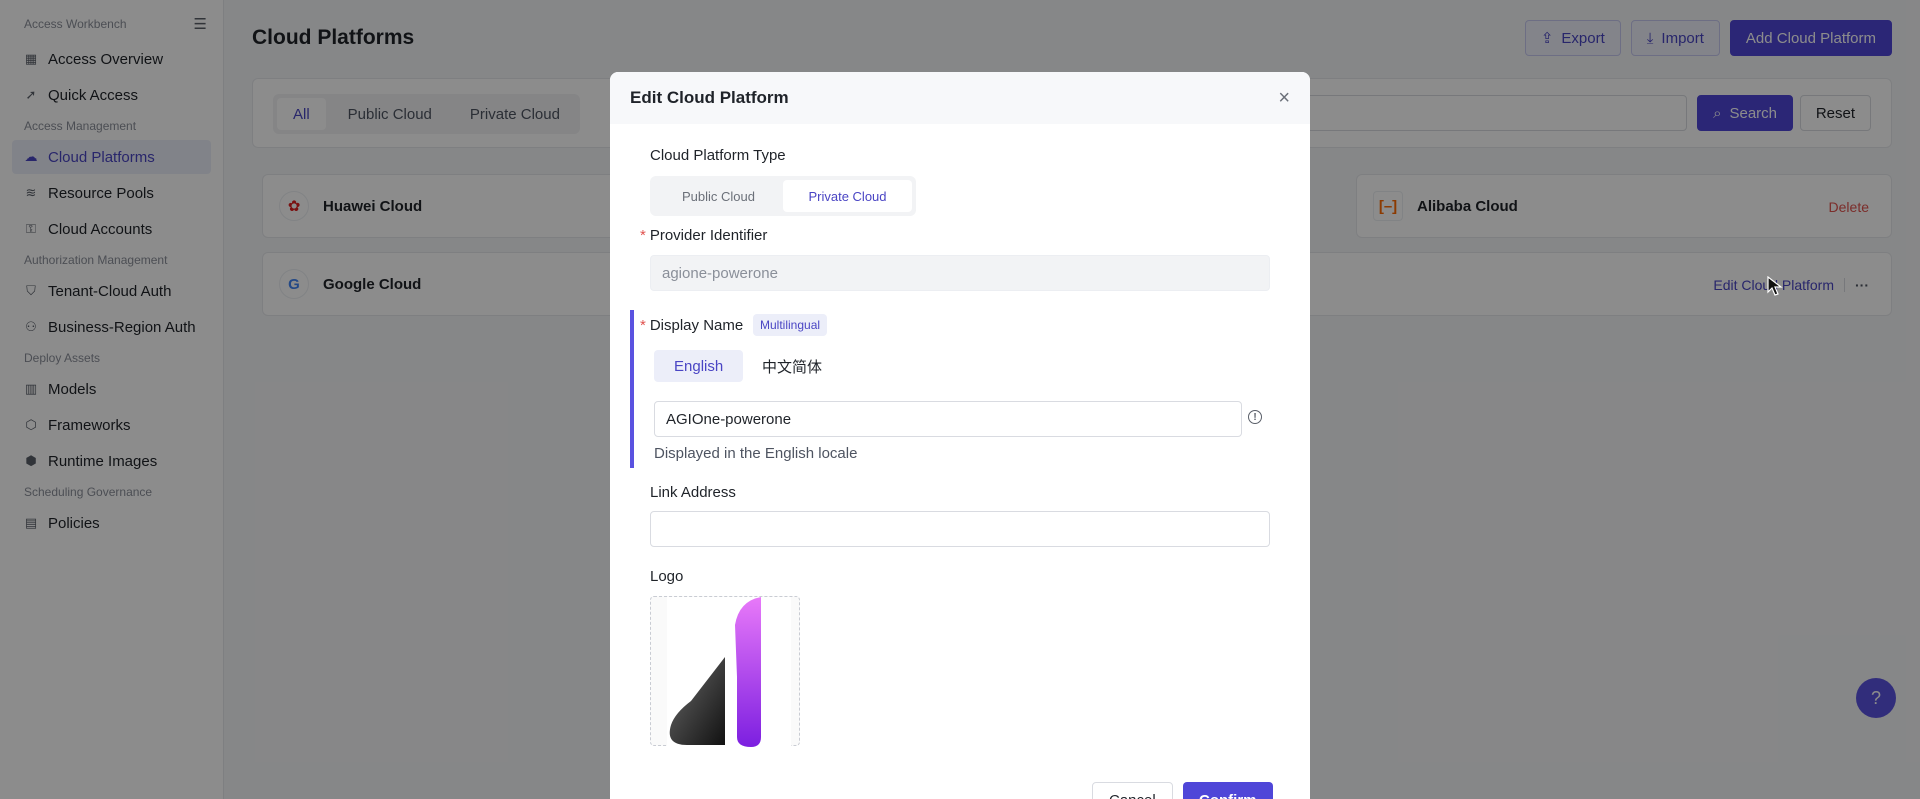 The height and width of the screenshot is (799, 1920). Describe the element at coordinates (708, 235) in the screenshot. I see `provider-label-text: Provider Identifier` at that location.